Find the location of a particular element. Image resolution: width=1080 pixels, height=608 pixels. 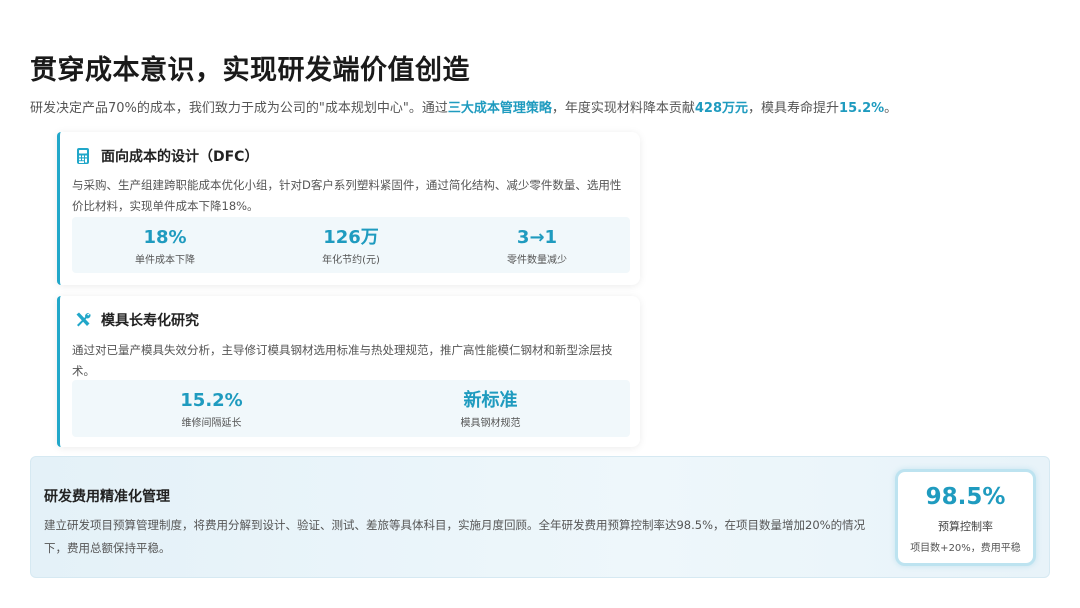

stat-annual-saving: 126万 年化节约(元) is located at coordinates (351, 245).